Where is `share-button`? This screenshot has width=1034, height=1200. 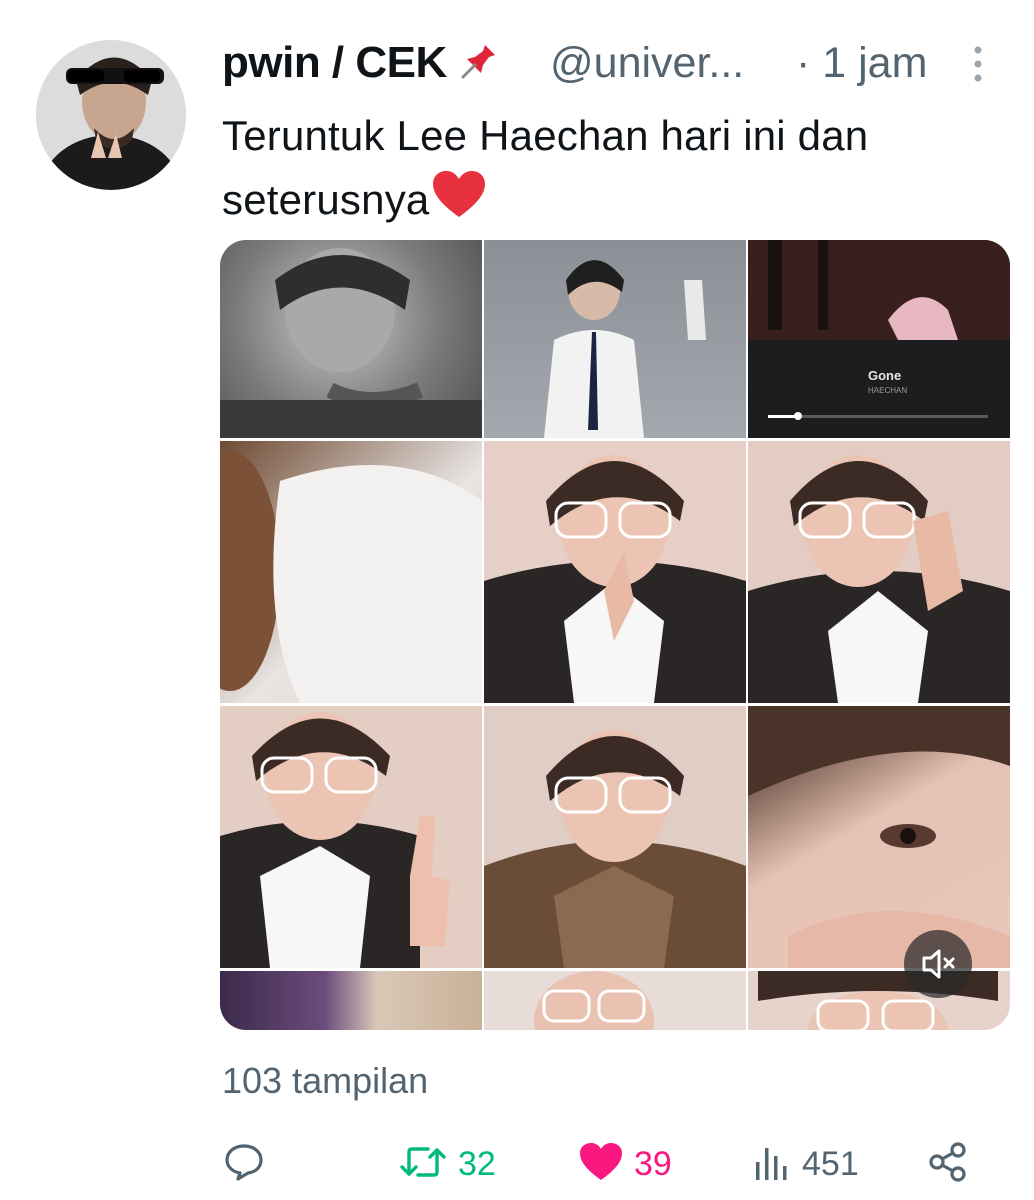
share-button is located at coordinates (948, 1164).